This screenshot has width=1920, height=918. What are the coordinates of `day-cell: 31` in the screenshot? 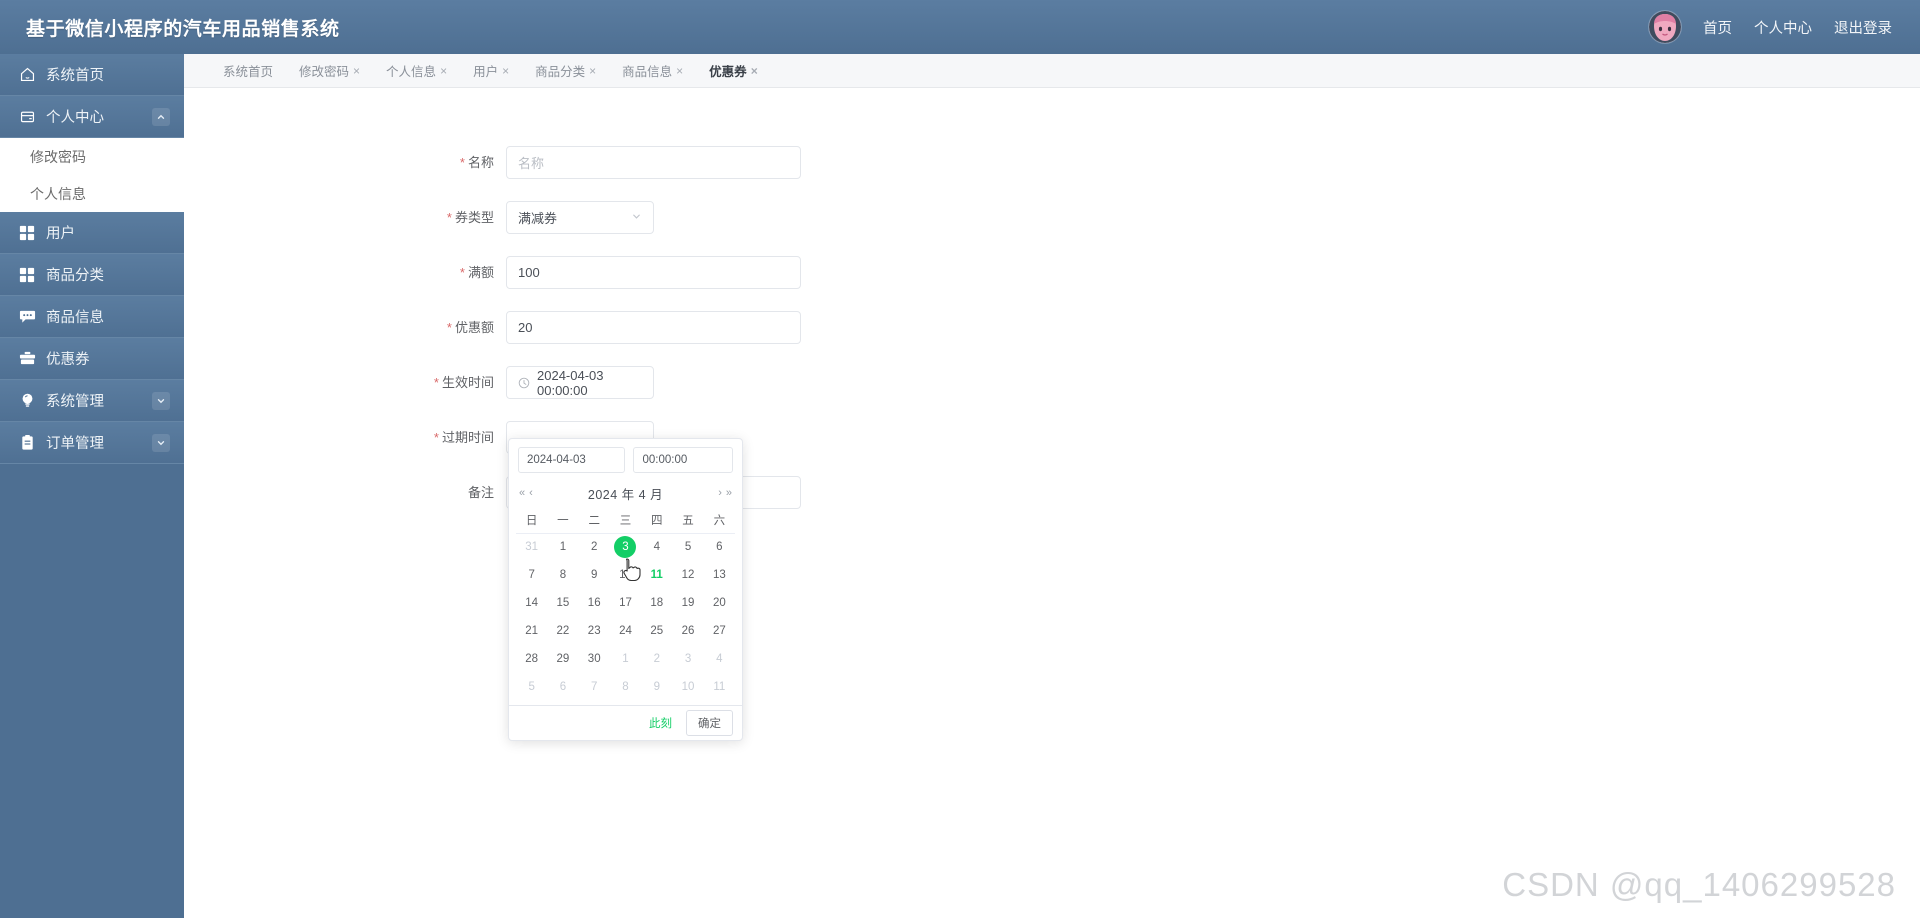 It's located at (531, 547).